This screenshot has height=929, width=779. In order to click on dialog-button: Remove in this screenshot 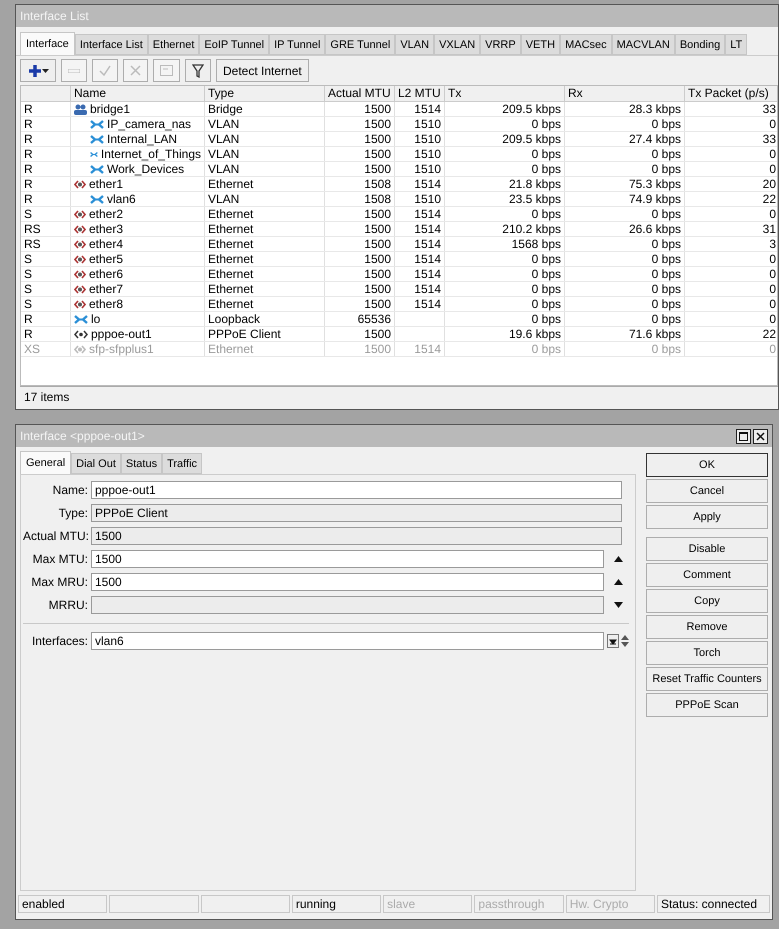, I will do `click(707, 627)`.